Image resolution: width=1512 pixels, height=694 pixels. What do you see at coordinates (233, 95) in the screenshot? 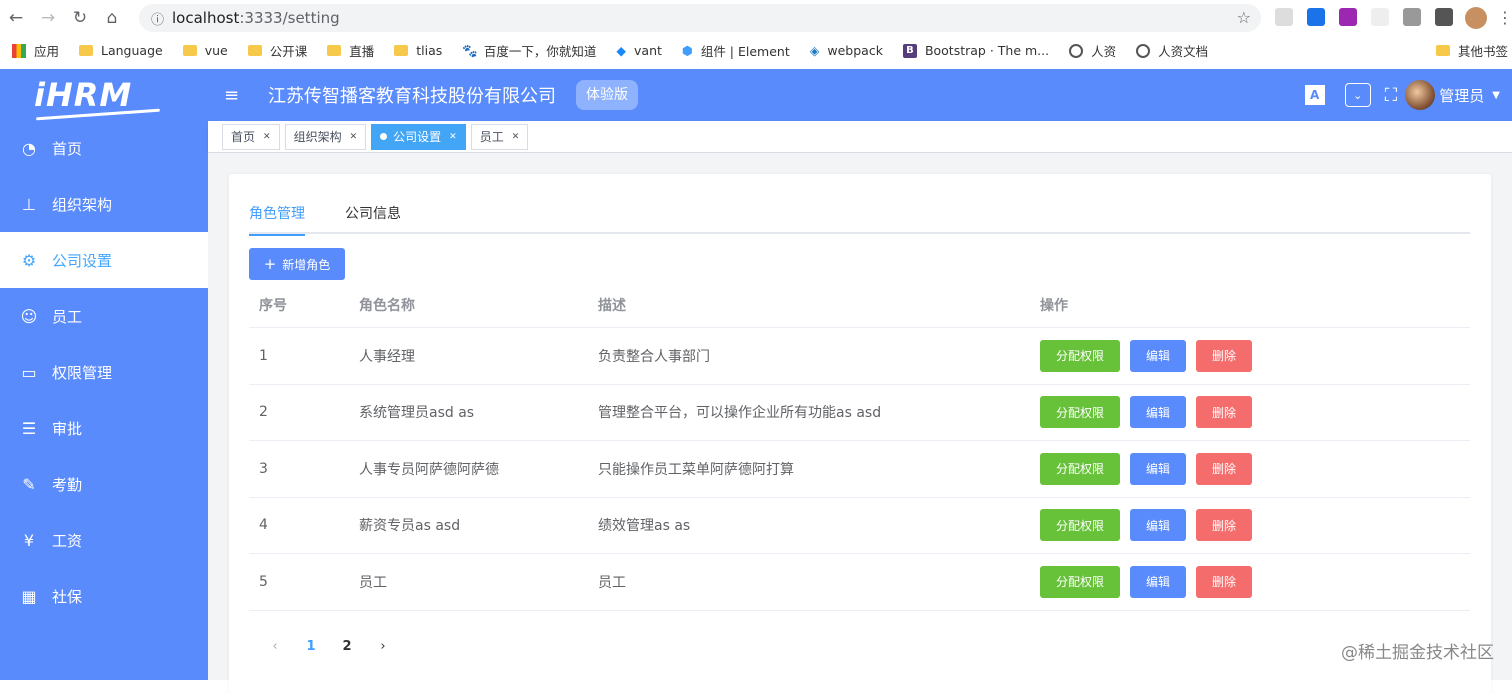
I see `hamburger-icon: ≡` at bounding box center [233, 95].